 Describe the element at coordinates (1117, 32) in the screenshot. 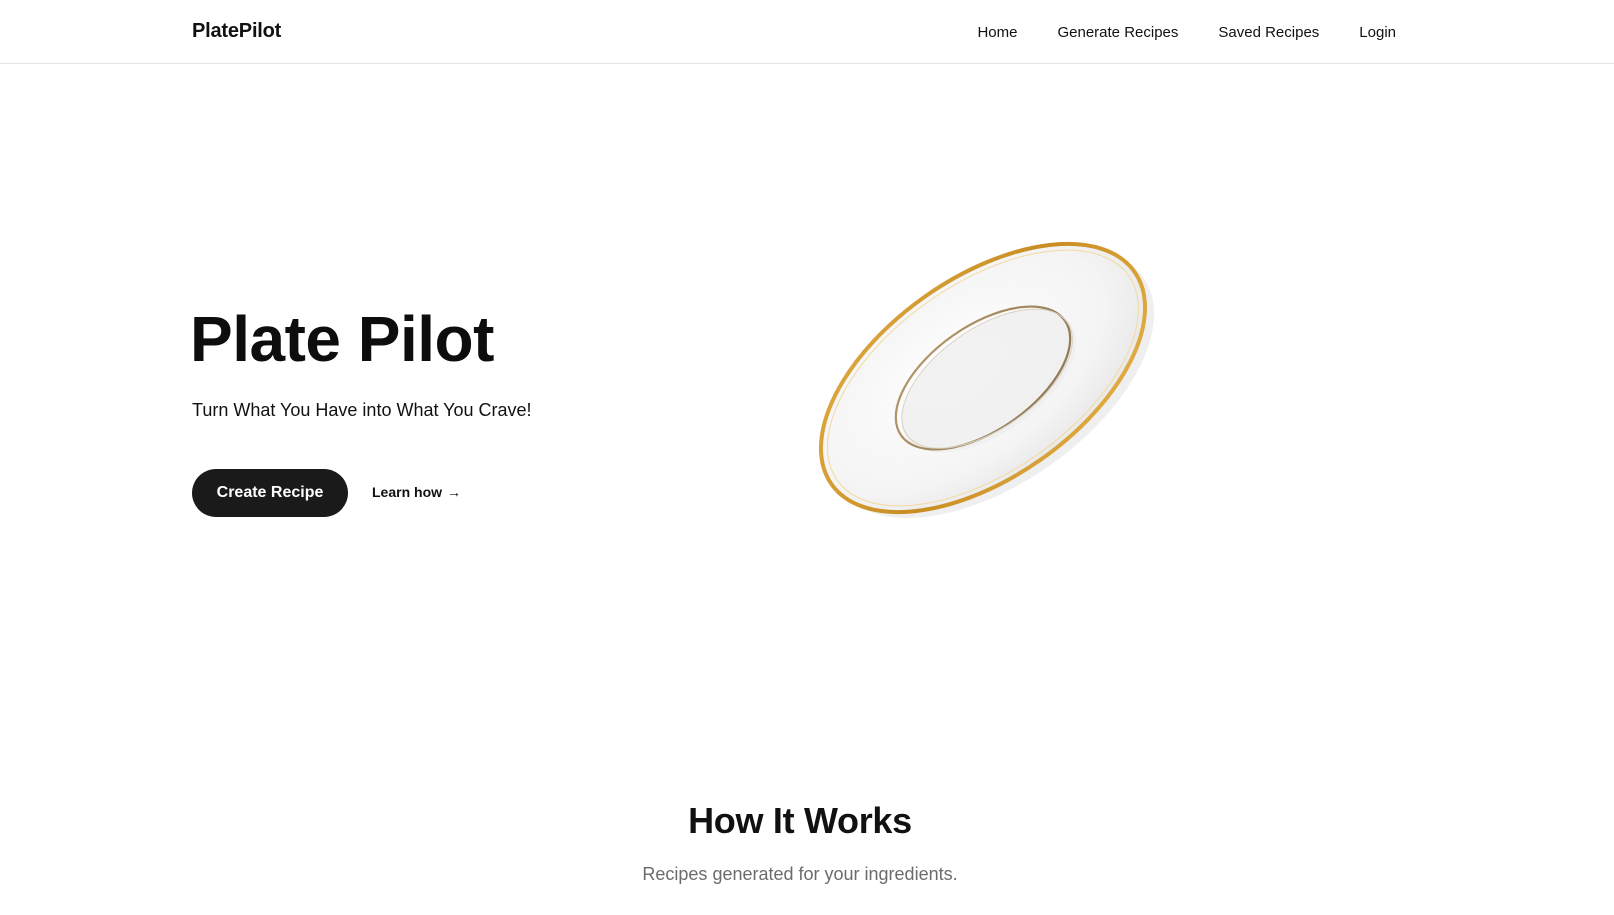

I see `nav-link-generate-recipes: Generate Recipes` at that location.